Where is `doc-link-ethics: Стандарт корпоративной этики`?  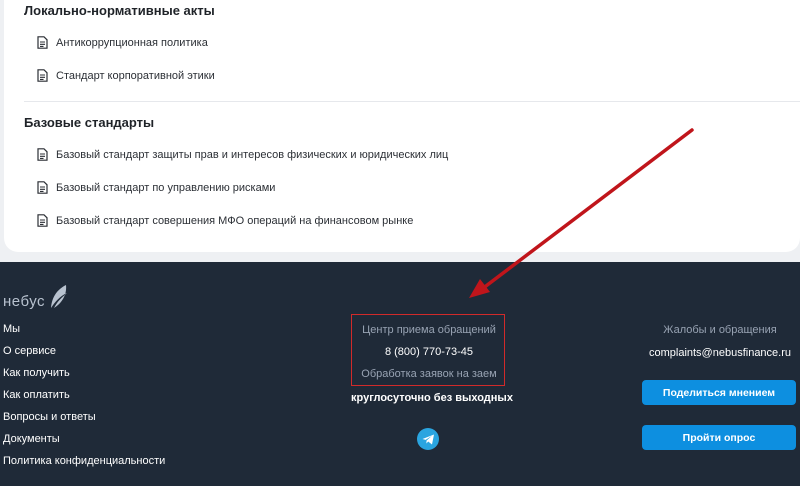
doc-link-ethics: Стандарт корпоративной этики is located at coordinates (126, 75).